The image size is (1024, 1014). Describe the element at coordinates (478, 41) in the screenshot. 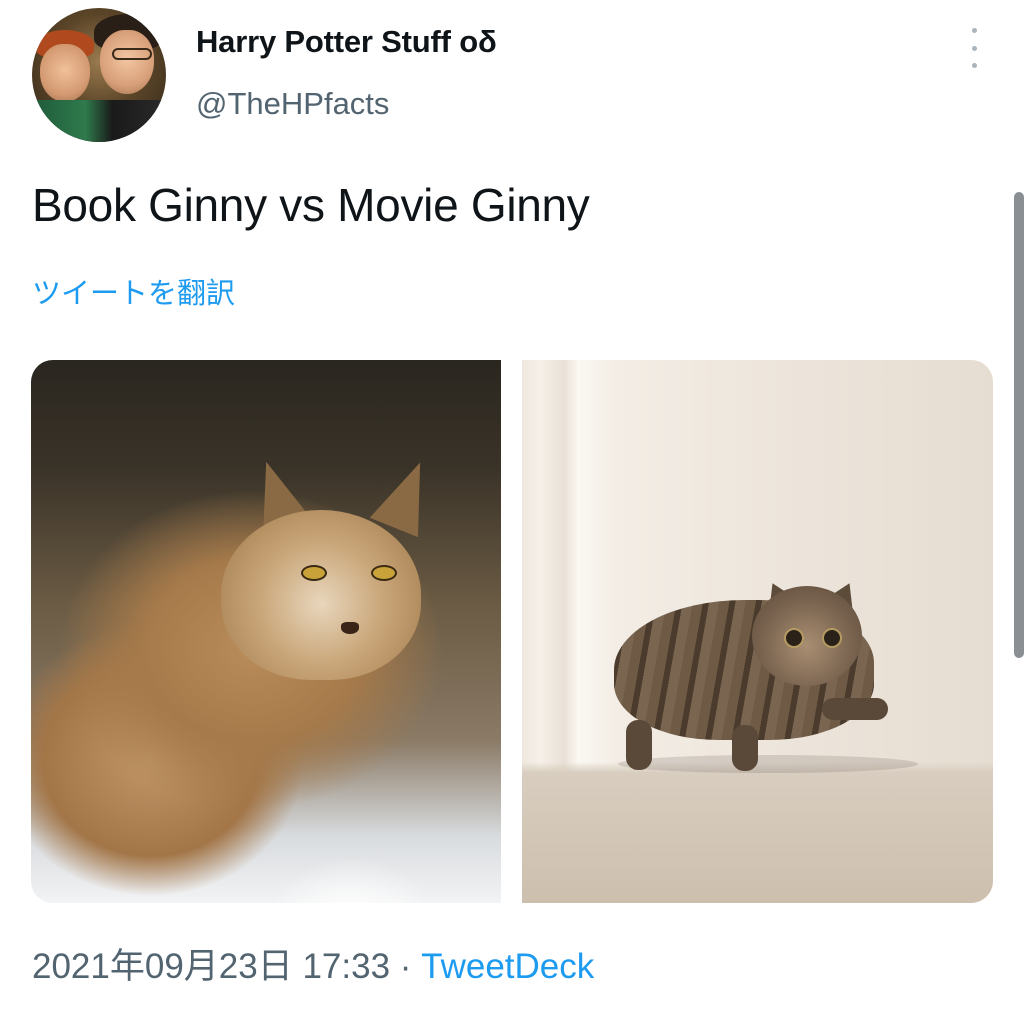

I see `glasses-emoji: oδ` at that location.